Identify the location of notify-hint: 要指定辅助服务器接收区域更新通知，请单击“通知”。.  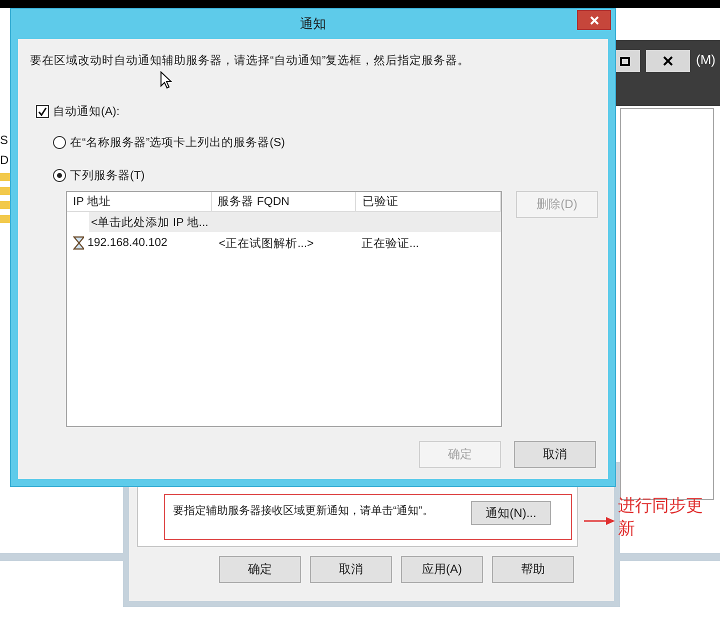
(303, 511).